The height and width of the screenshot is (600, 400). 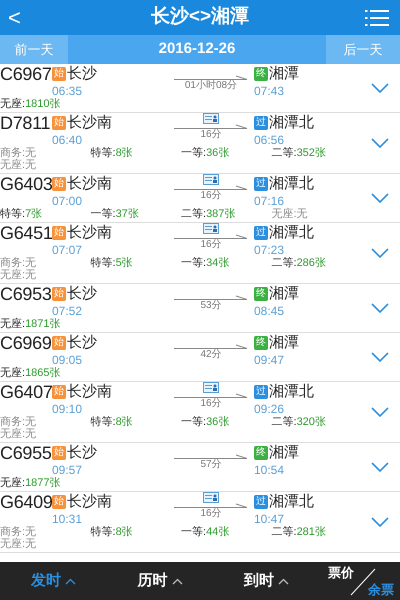 What do you see at coordinates (30, 324) in the screenshot?
I see `seat-availability: 无座:1871张` at bounding box center [30, 324].